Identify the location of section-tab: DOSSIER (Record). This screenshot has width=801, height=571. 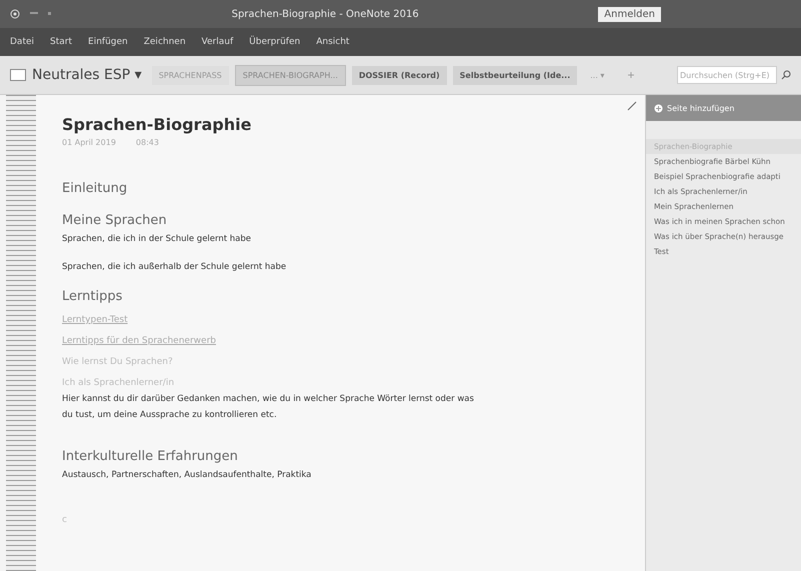
(399, 75).